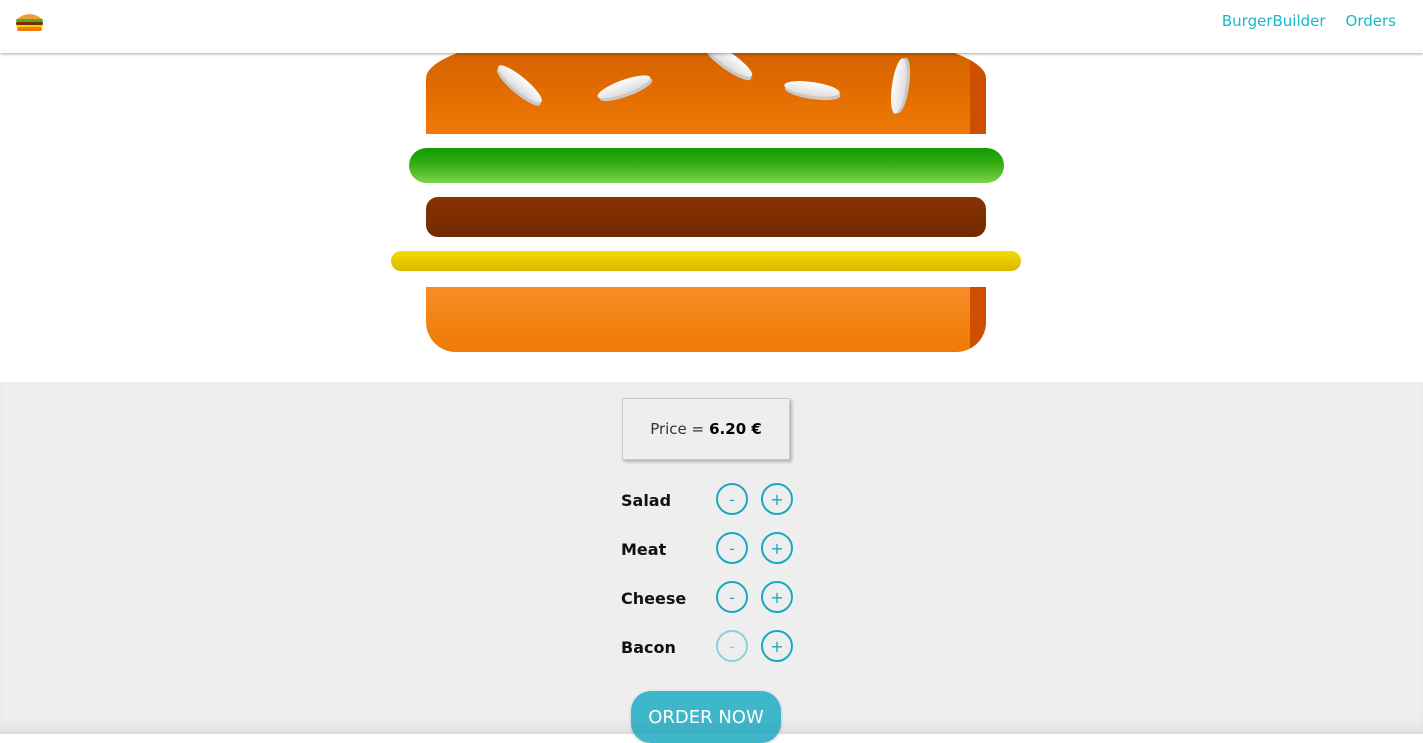 The width and height of the screenshot is (1423, 743). What do you see at coordinates (706, 93) in the screenshot?
I see `bread-top` at bounding box center [706, 93].